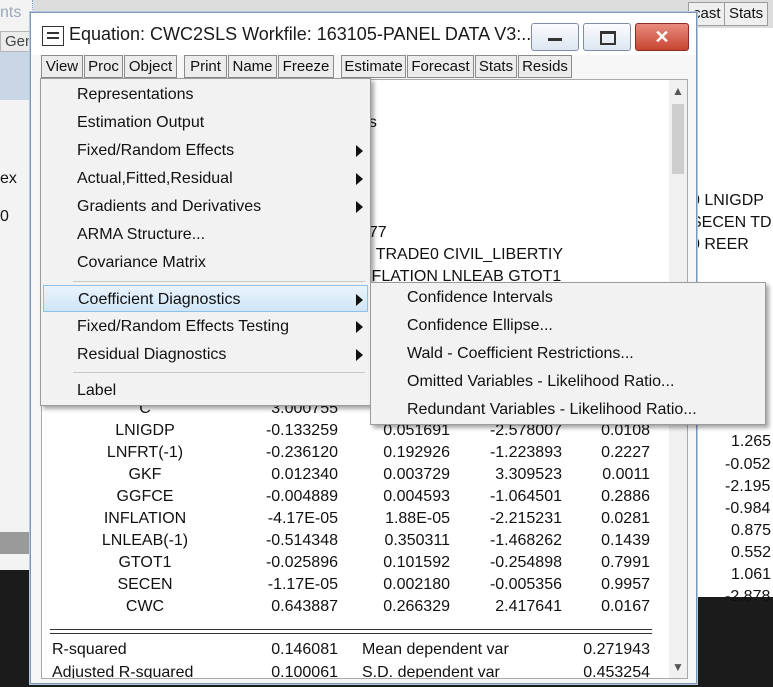 The image size is (773, 687). Describe the element at coordinates (417, 518) in the screenshot. I see `std-error-value: 1.88E-05` at that location.